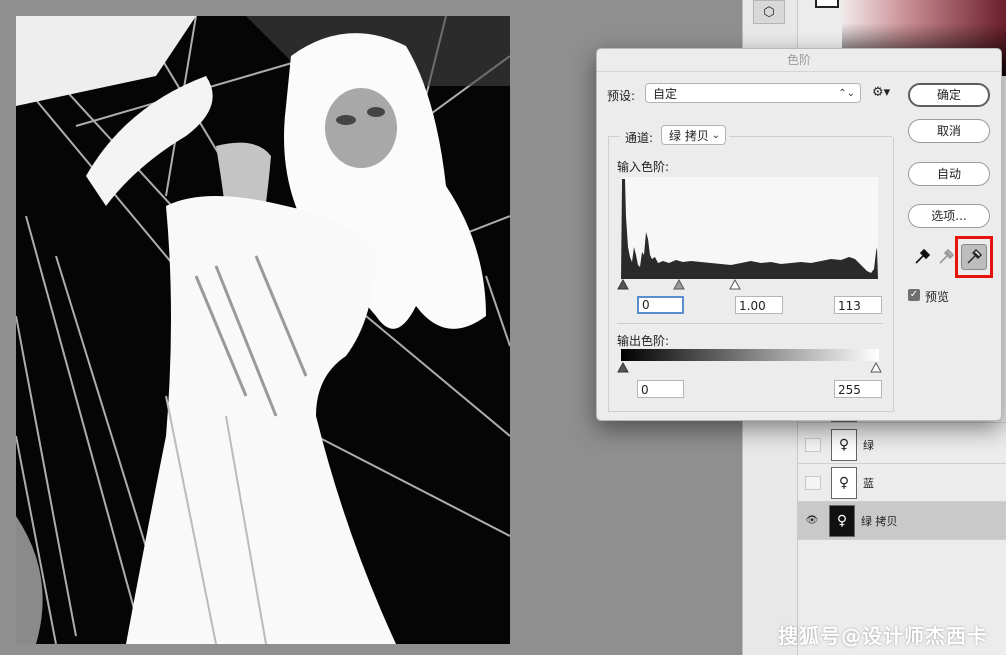  I want to click on ok-button: 确定, so click(949, 95).